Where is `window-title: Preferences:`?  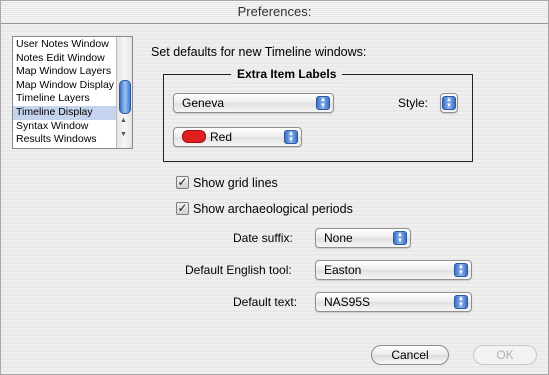
window-title: Preferences: is located at coordinates (274, 12).